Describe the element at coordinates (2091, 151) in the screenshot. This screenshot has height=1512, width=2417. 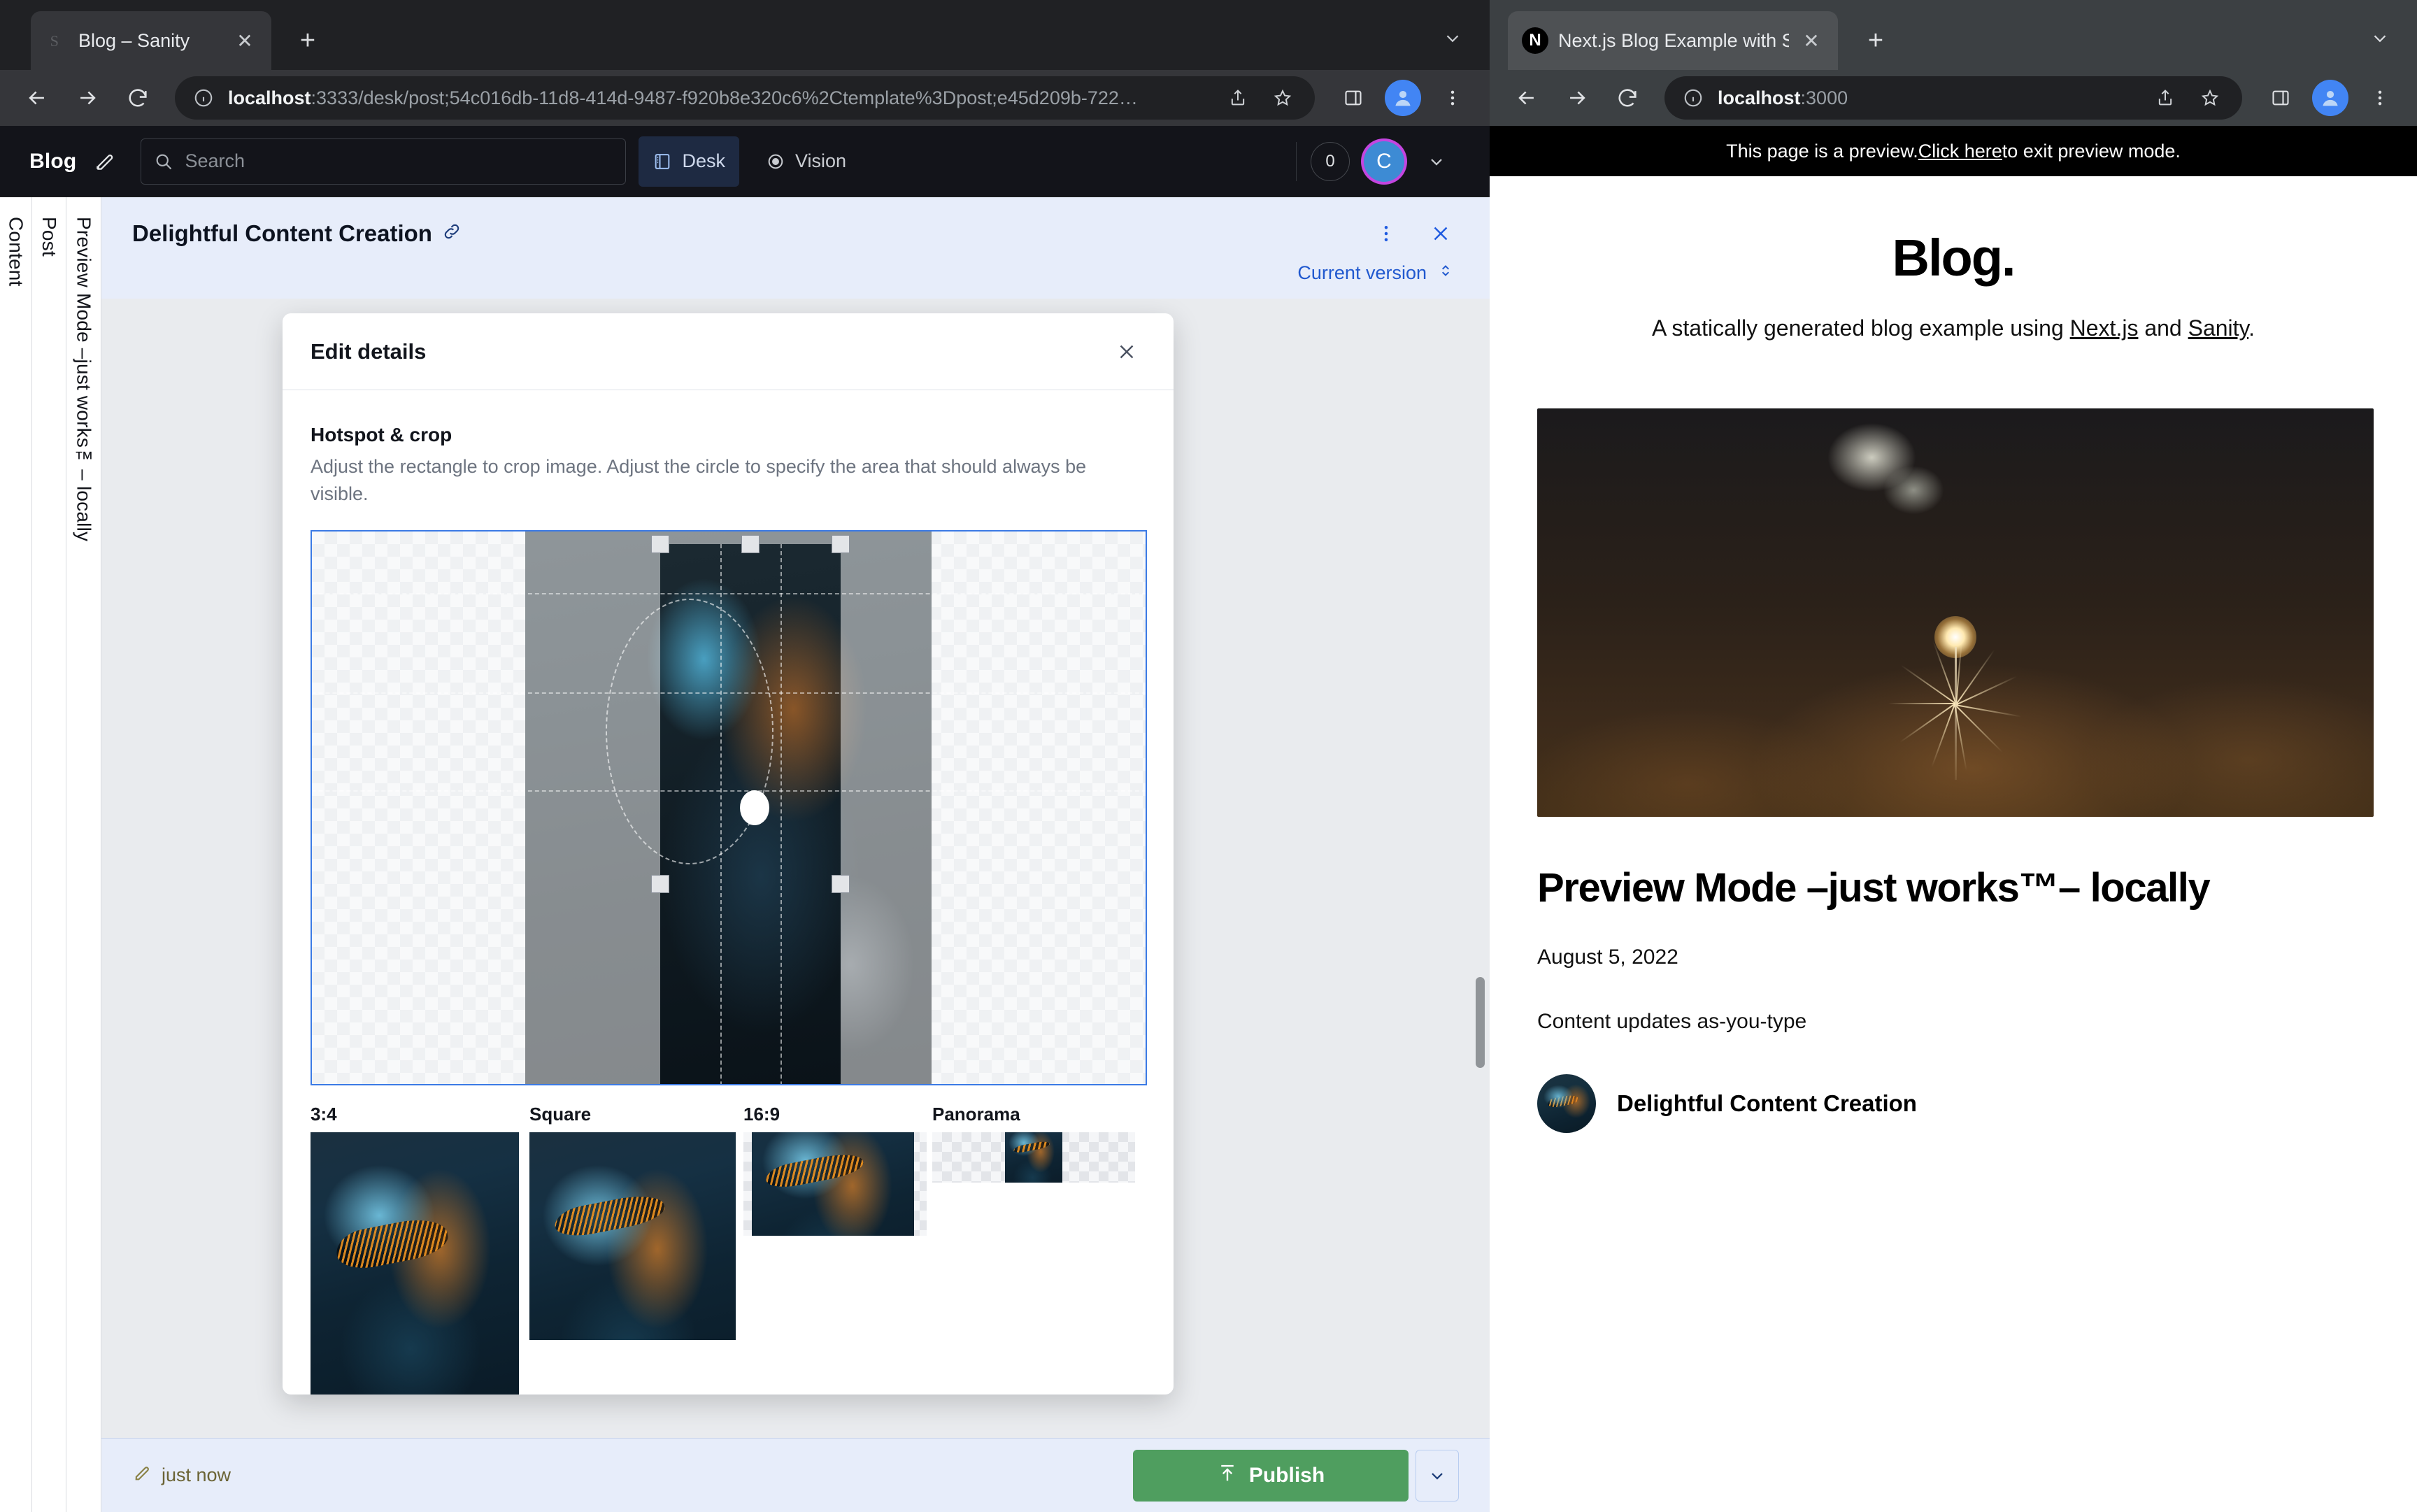
I see `preview-banner-after: to exit preview mode.` at that location.